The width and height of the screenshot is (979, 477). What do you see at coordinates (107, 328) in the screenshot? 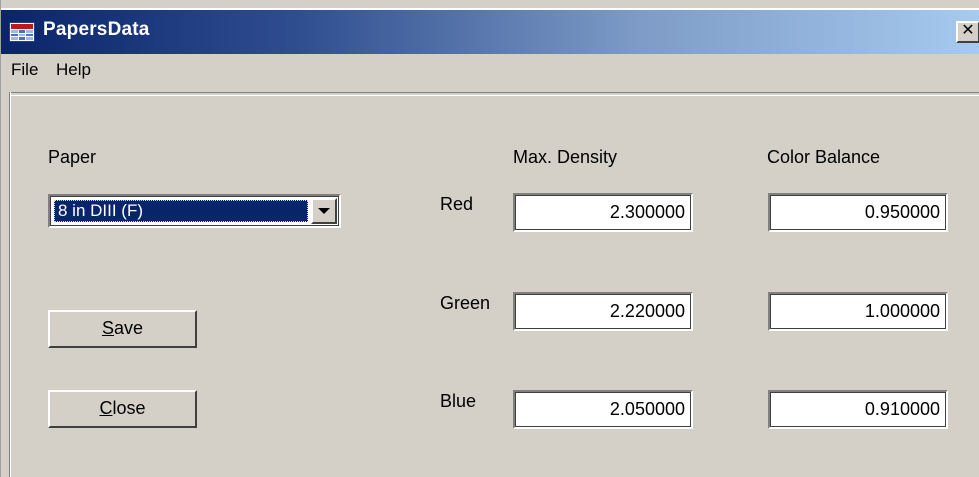
I see `save-accel: S` at bounding box center [107, 328].